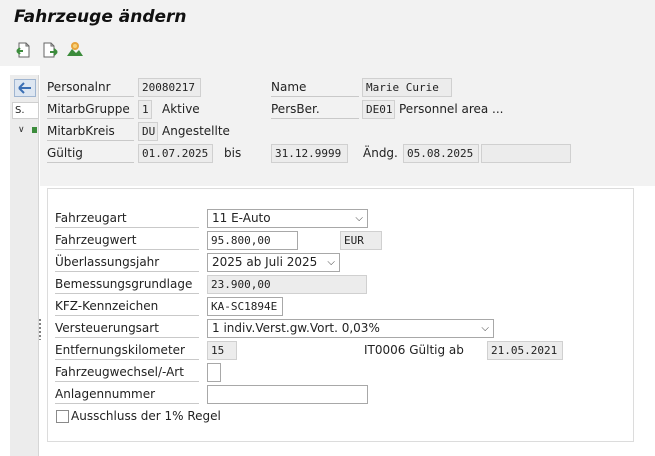 This screenshot has height=456, width=655. I want to click on overview-icon, so click(75, 50).